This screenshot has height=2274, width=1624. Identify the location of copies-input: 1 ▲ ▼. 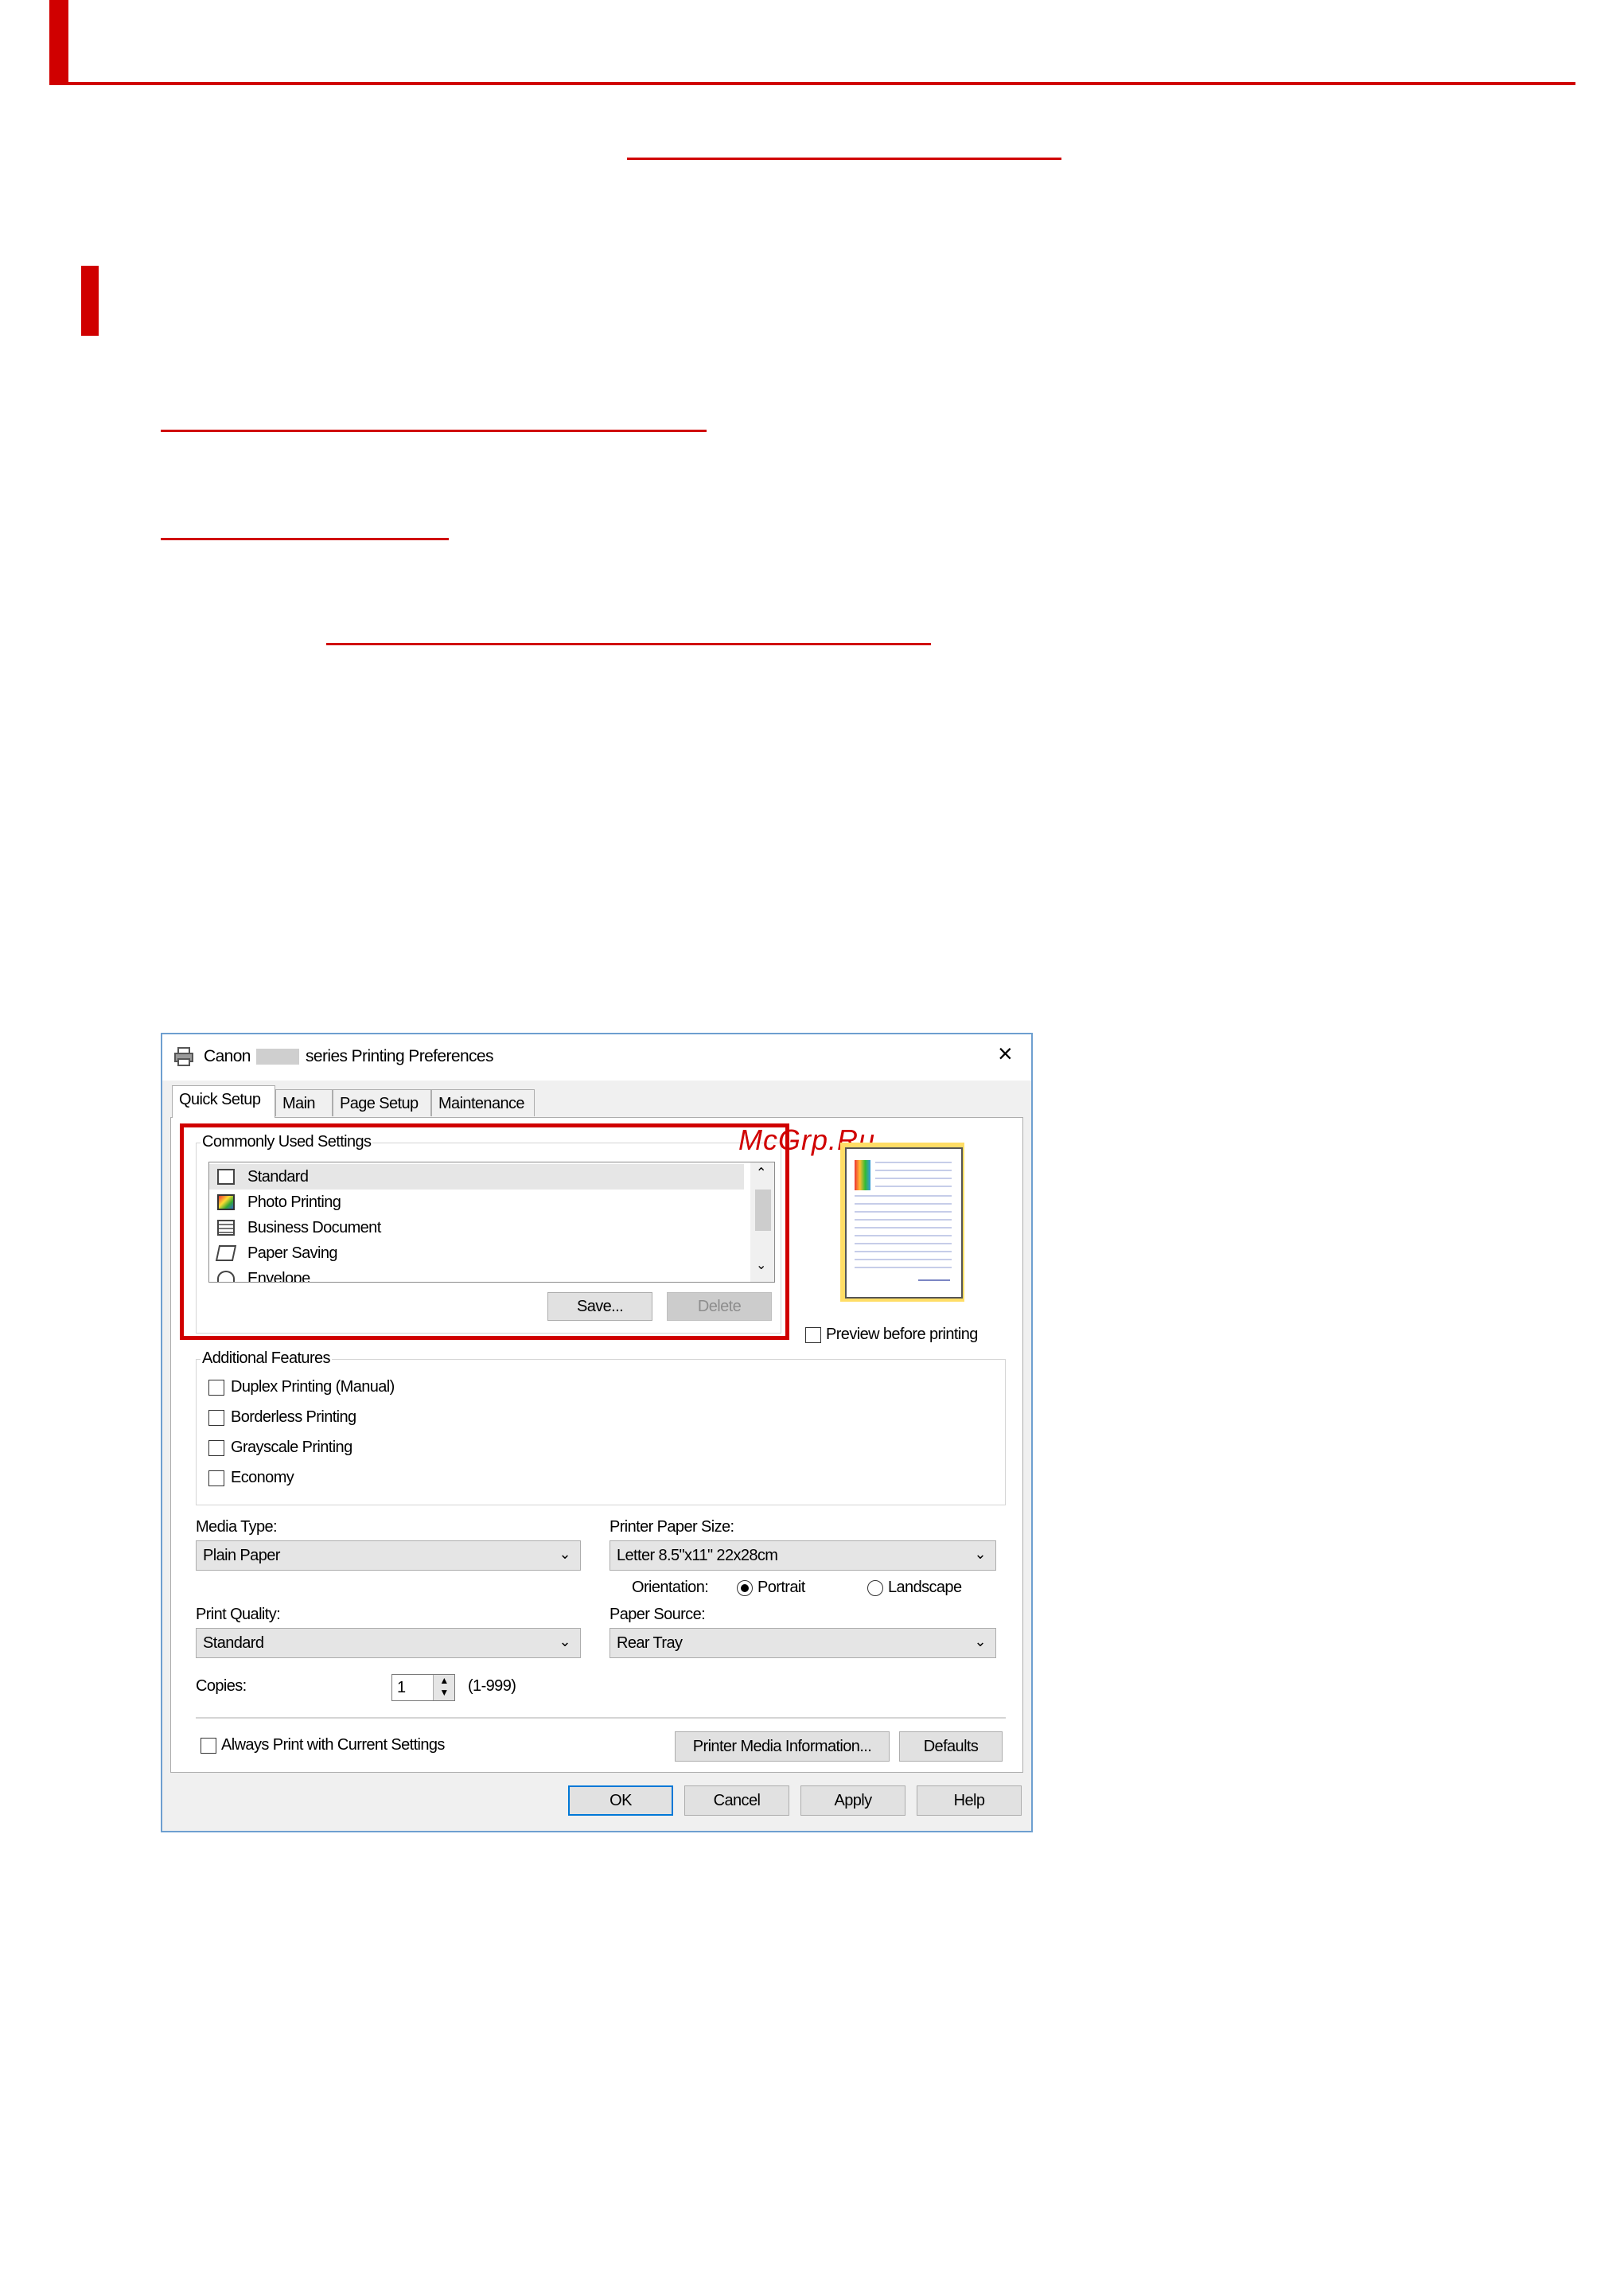
(423, 1687).